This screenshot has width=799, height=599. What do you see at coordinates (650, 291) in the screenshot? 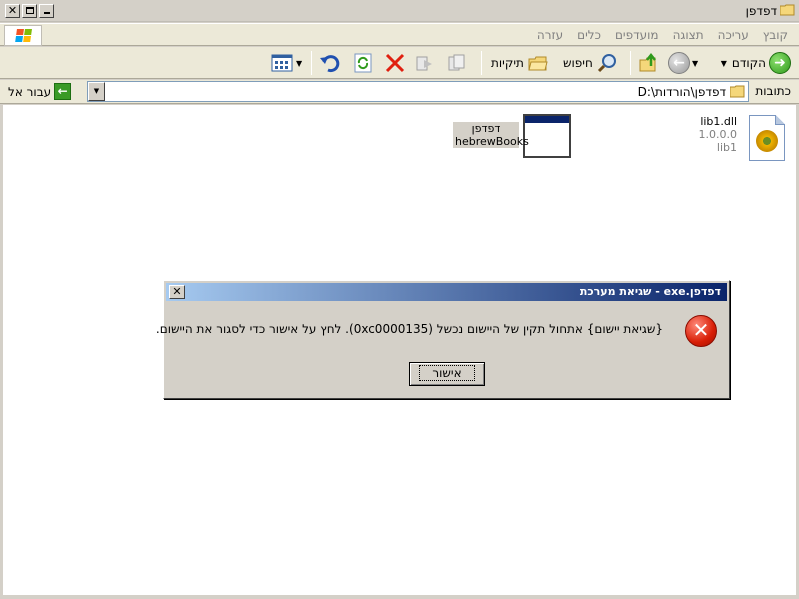
I see `dialog-title: דפדפן.exe - שגיאת מערכת` at bounding box center [650, 291].